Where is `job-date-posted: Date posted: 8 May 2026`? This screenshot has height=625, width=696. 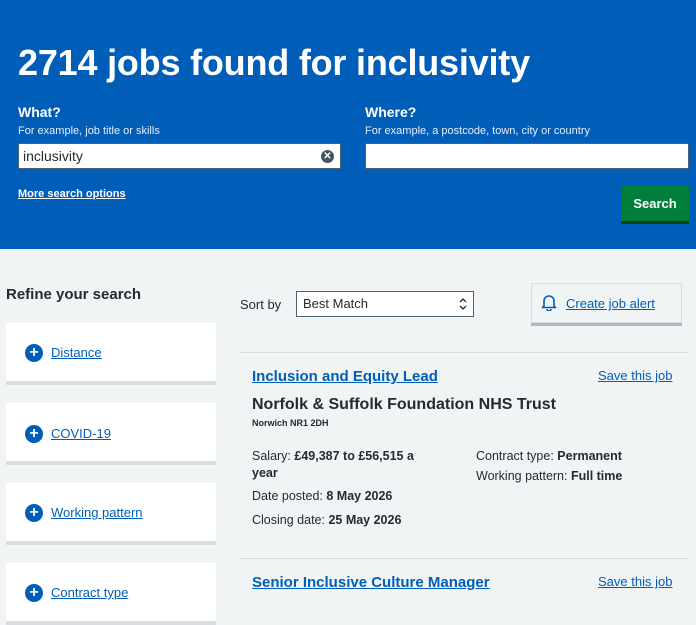 job-date-posted: Date posted: 8 May 2026 is located at coordinates (322, 496).